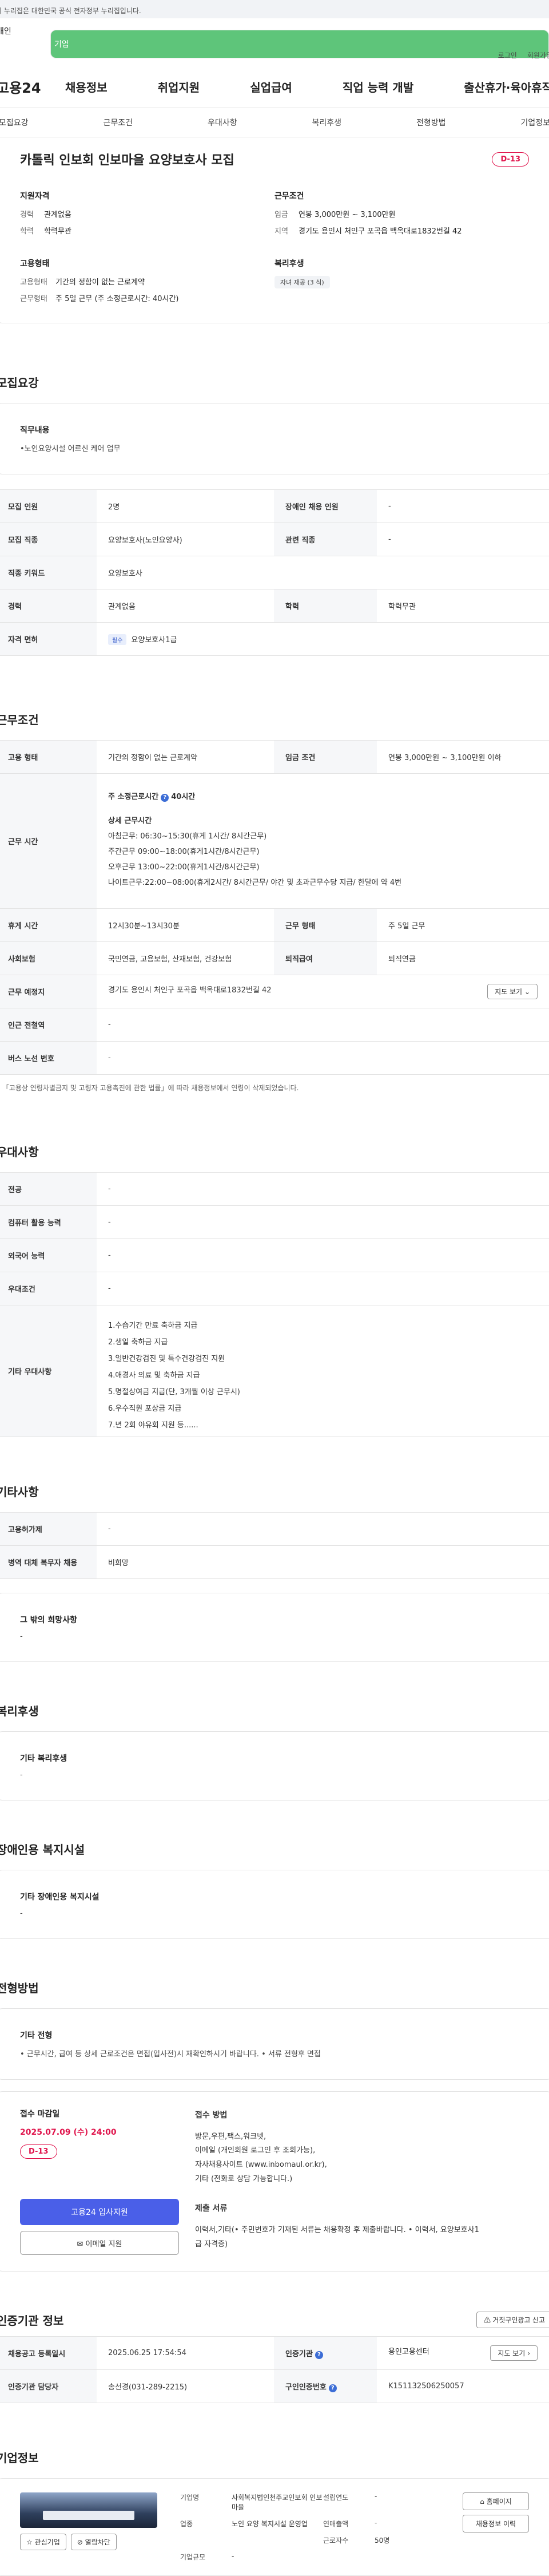  Describe the element at coordinates (32, 87) in the screenshot. I see `site-logo: 고용24` at that location.